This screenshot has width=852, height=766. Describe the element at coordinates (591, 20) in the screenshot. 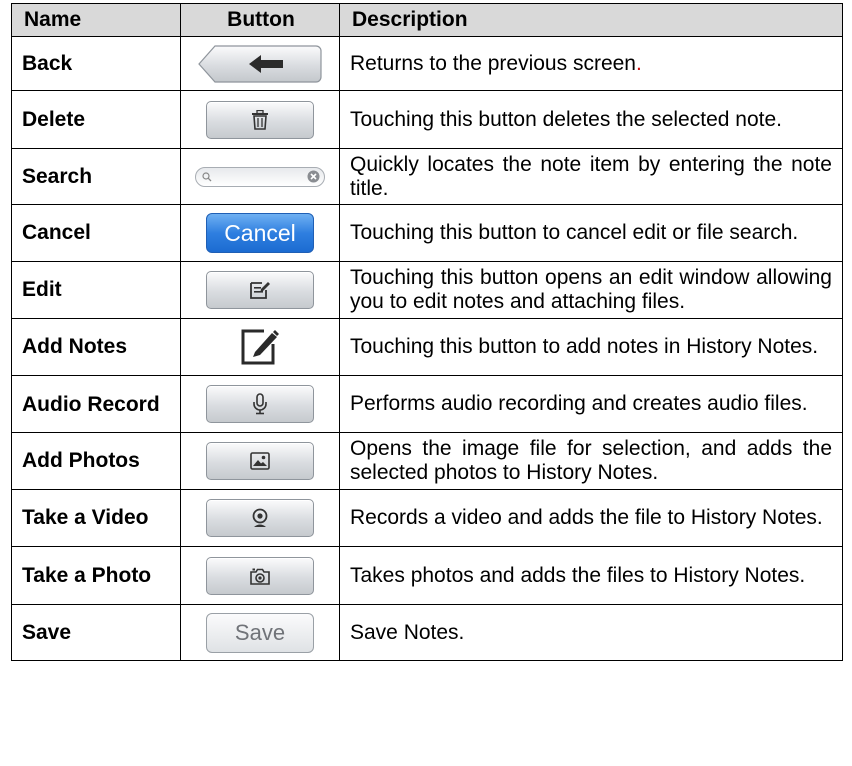

I see `header-description: Description` at that location.